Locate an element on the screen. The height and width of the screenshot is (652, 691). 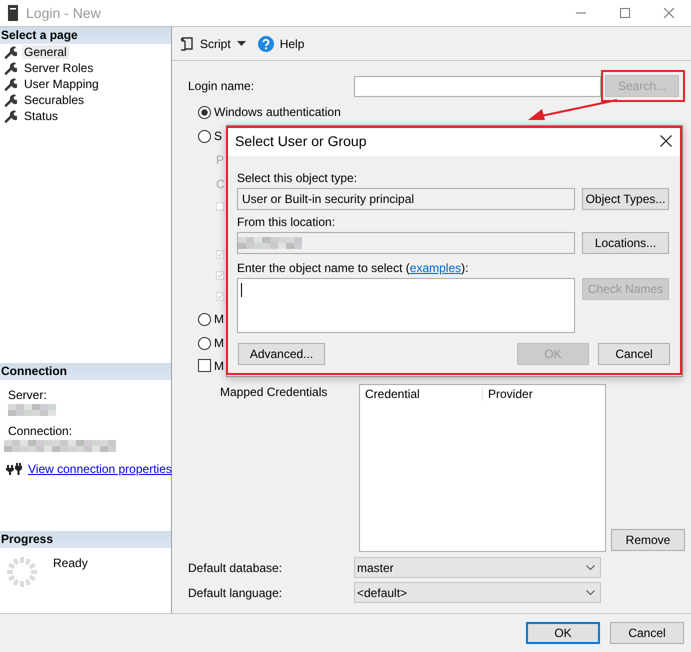
object-name-field is located at coordinates (406, 305).